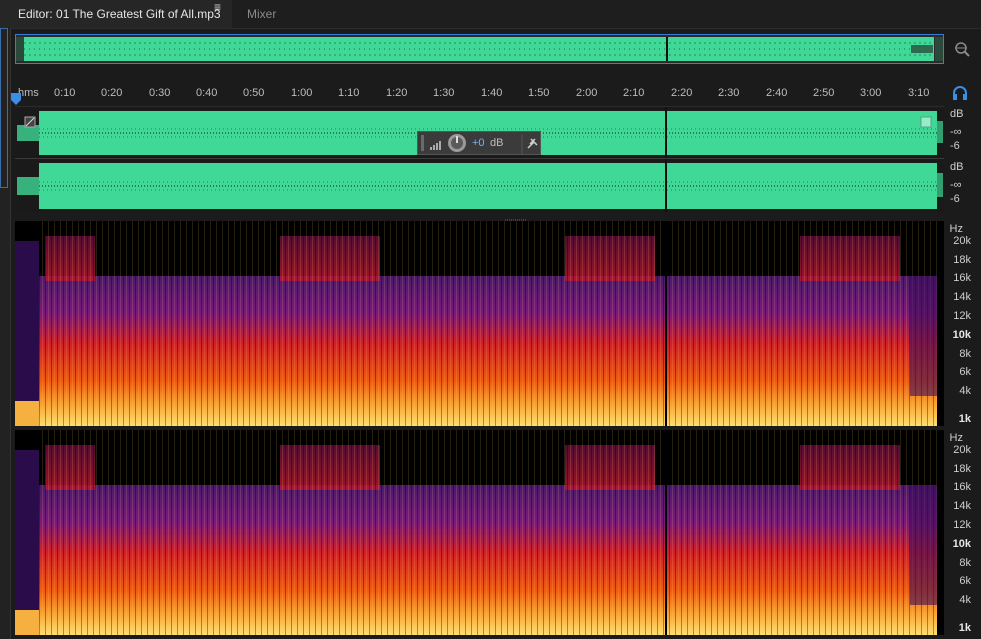  I want to click on hz-scale-channel-1: Hz 20k 18k 16k 14k 12k 10k 8k 6k 4k 1k, so click(962, 323).